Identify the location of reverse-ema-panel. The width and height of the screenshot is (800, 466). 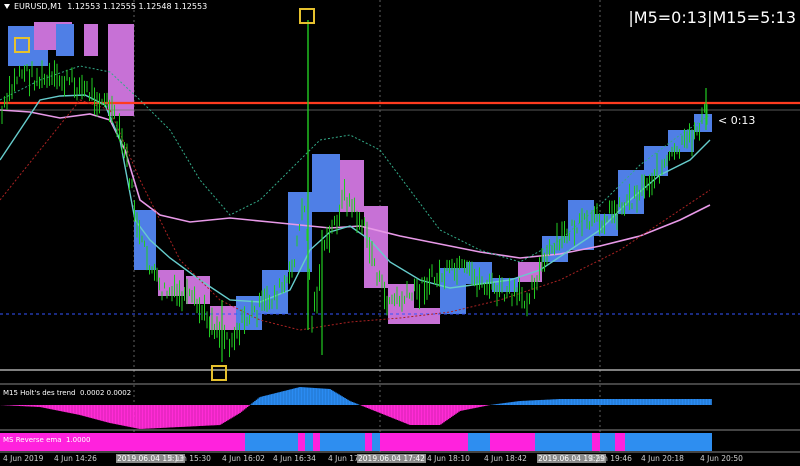
(356, 442).